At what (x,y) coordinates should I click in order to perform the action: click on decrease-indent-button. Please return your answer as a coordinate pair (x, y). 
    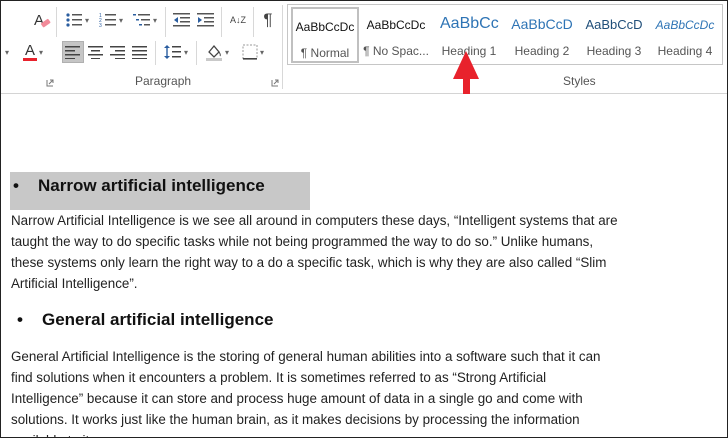
    Looking at the image, I should click on (182, 20).